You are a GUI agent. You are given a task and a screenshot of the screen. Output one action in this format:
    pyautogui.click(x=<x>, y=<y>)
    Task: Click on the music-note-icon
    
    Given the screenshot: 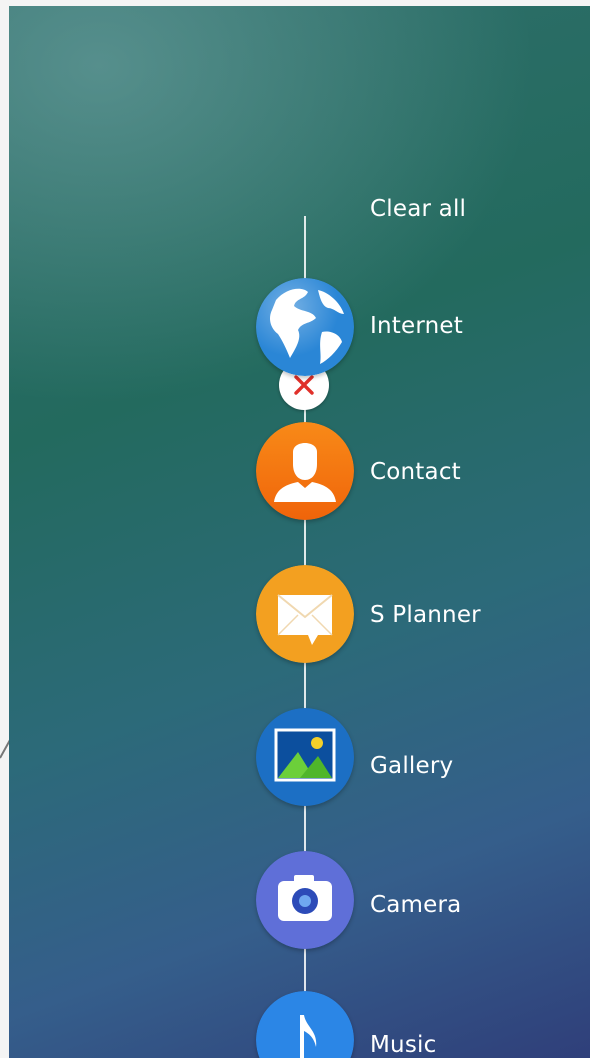 What is the action you would take?
    pyautogui.click(x=305, y=1024)
    